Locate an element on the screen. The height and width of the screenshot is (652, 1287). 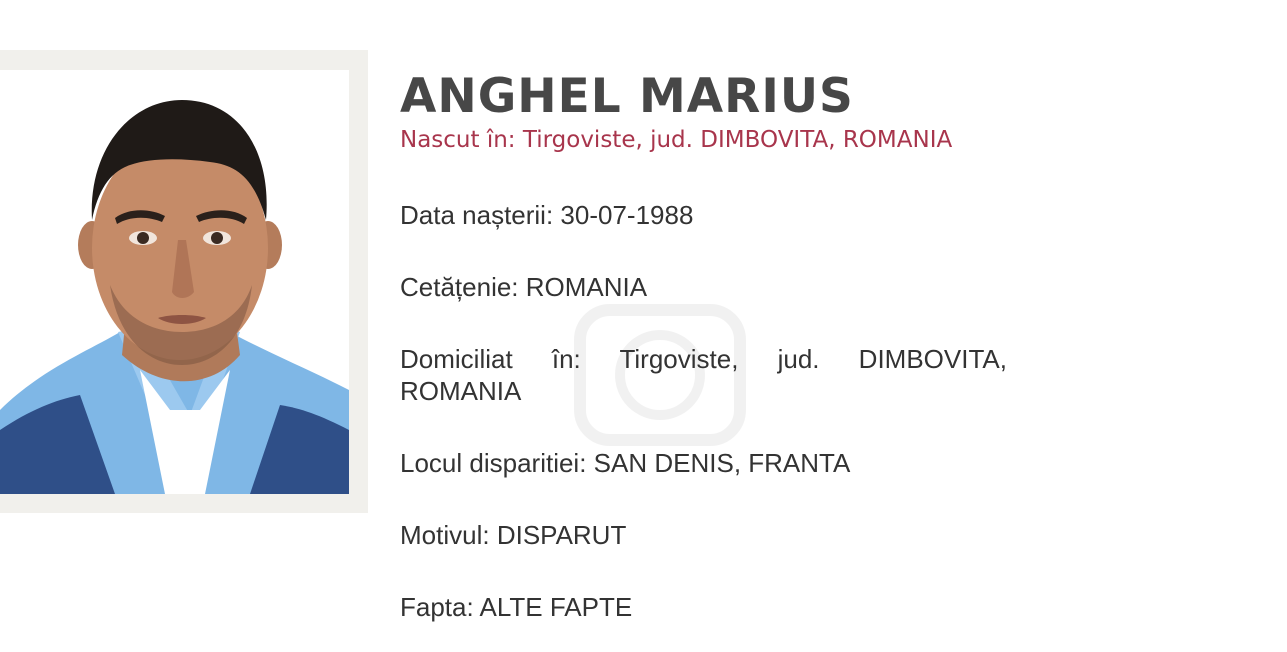
reason-field: Motivul: DISPARUT is located at coordinates (703, 535).